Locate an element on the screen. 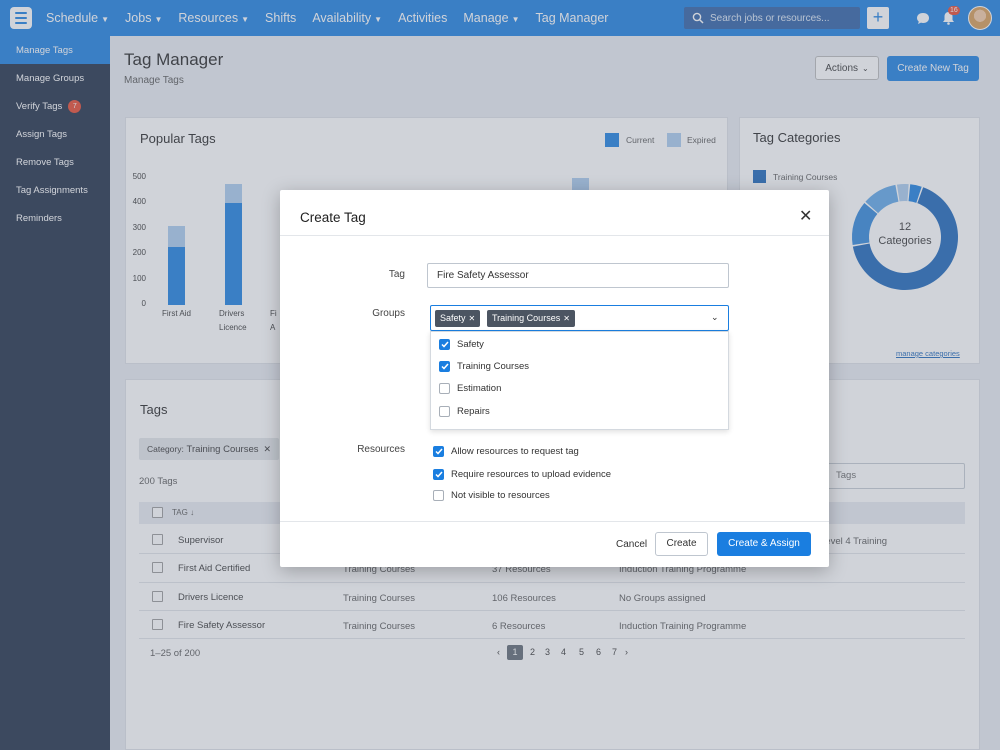 The image size is (1000, 750). create-and-assign-button: Create & Assign is located at coordinates (764, 544).